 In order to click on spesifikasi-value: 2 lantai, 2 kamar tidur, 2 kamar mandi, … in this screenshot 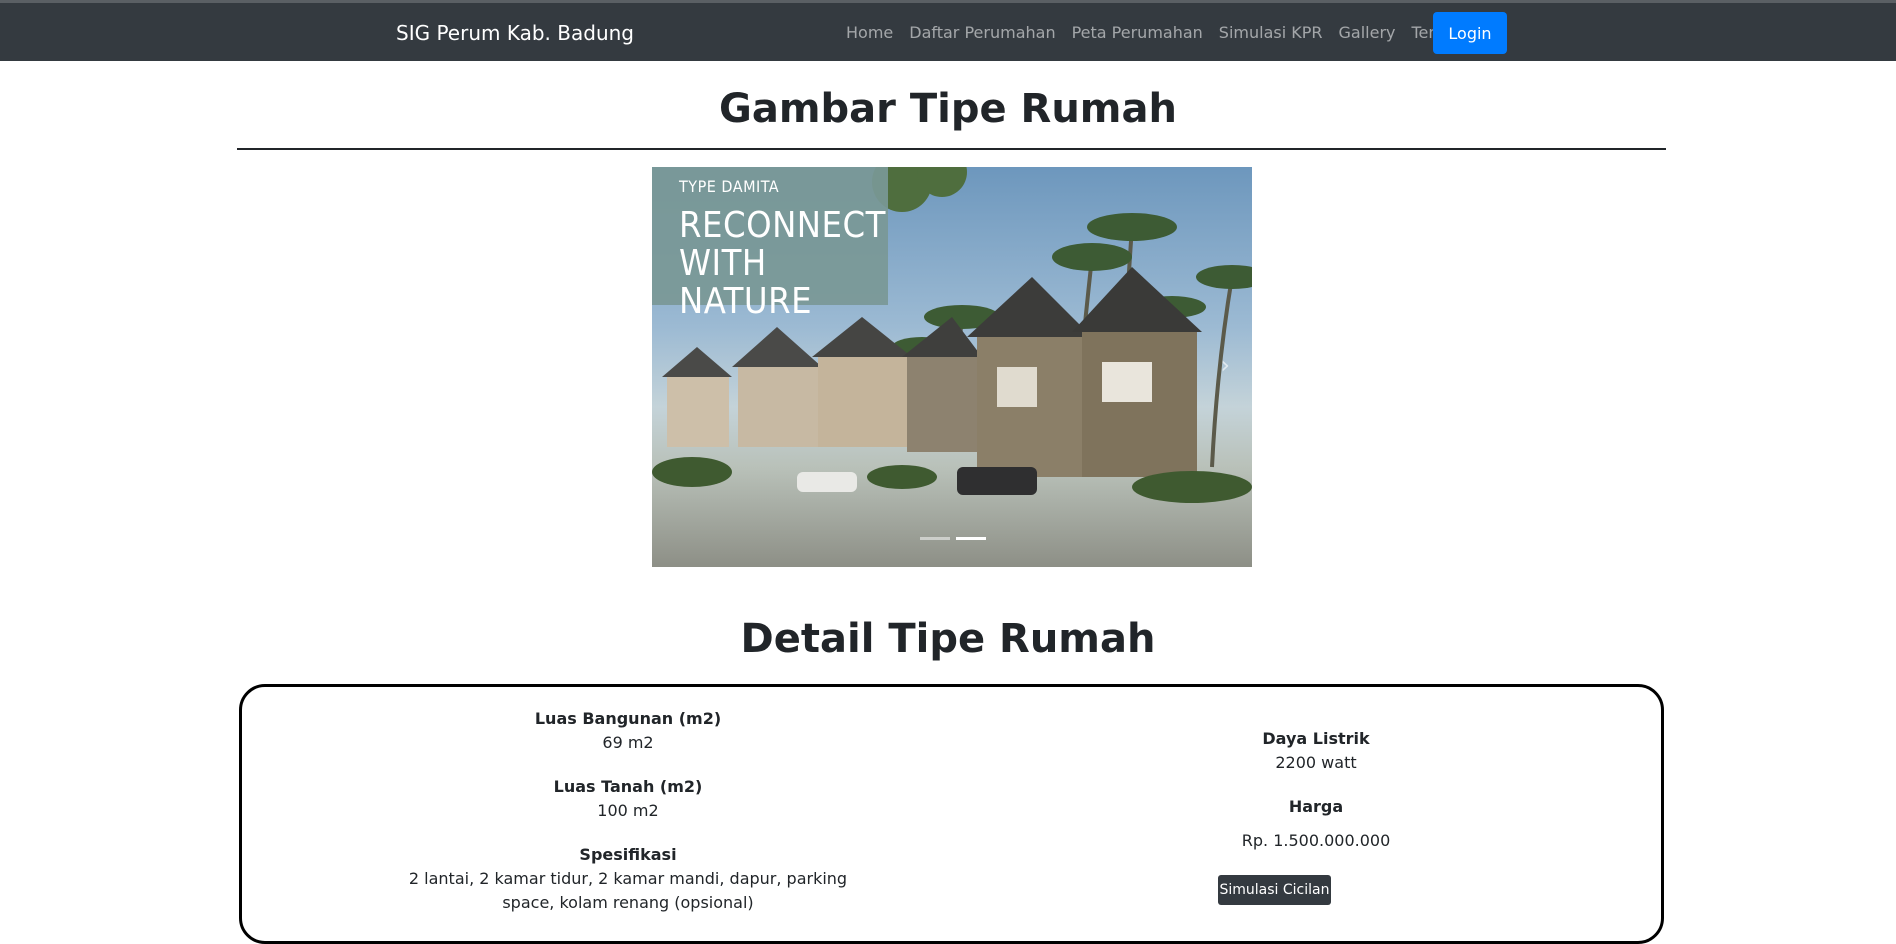, I will do `click(628, 890)`.